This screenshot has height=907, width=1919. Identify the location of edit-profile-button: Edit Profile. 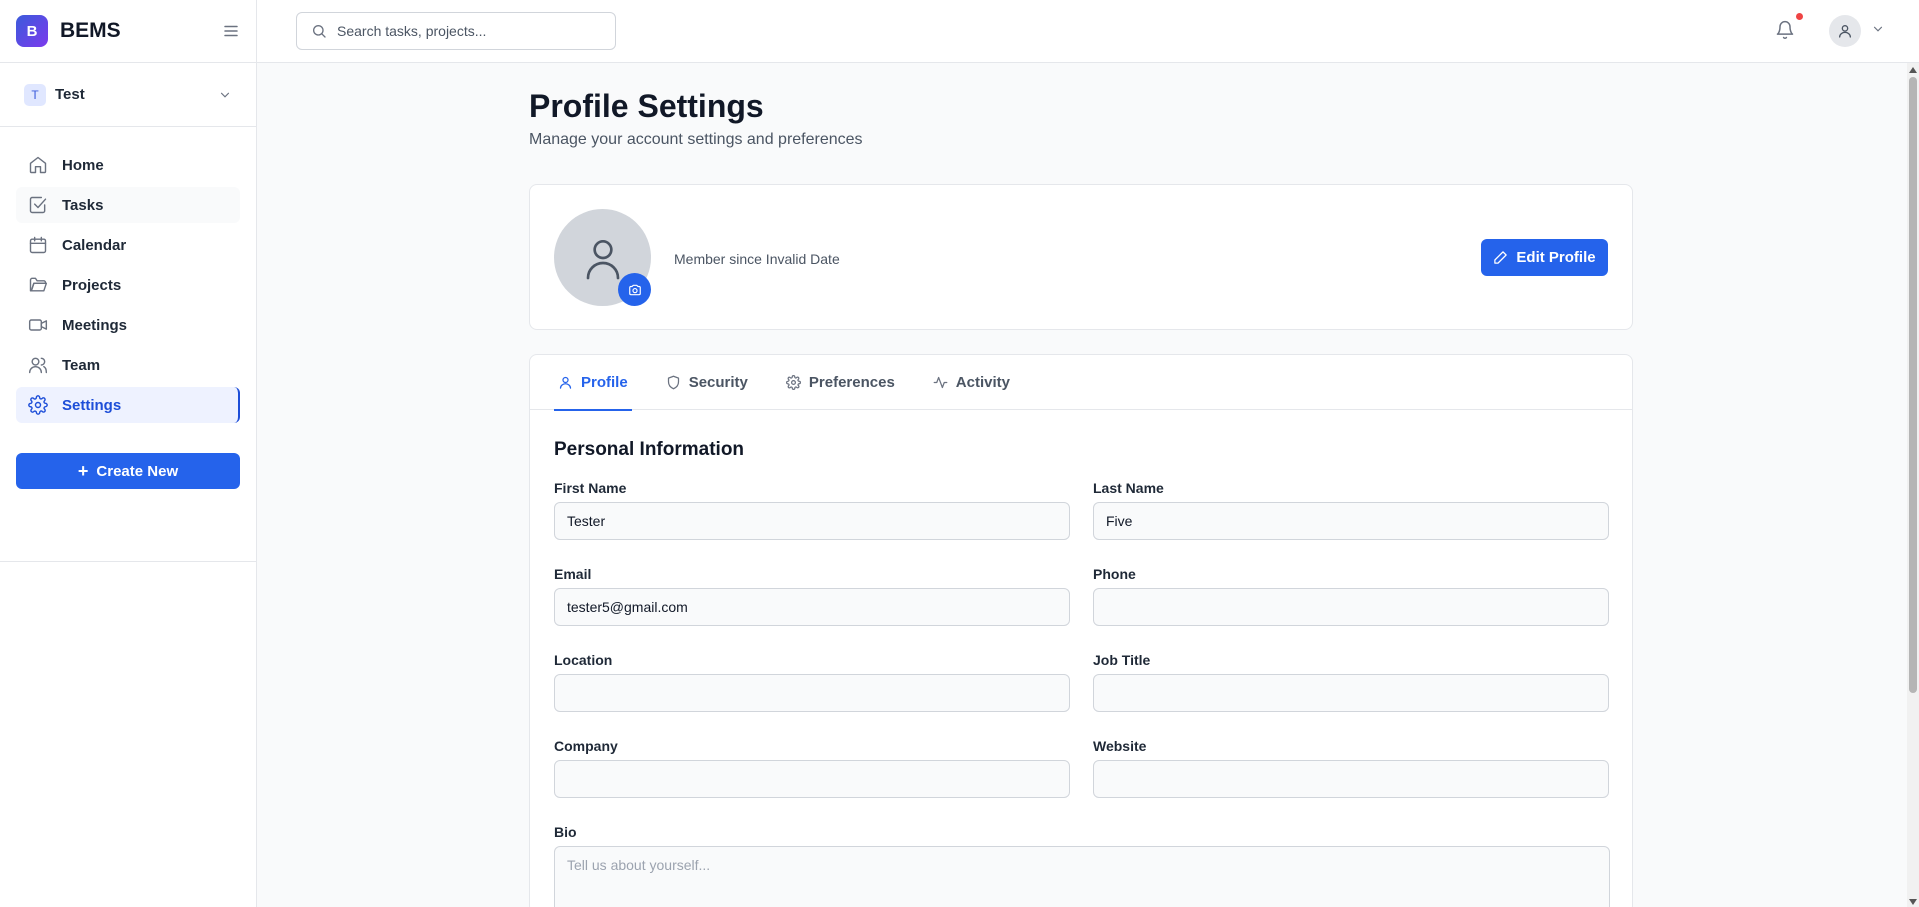
(1544, 257).